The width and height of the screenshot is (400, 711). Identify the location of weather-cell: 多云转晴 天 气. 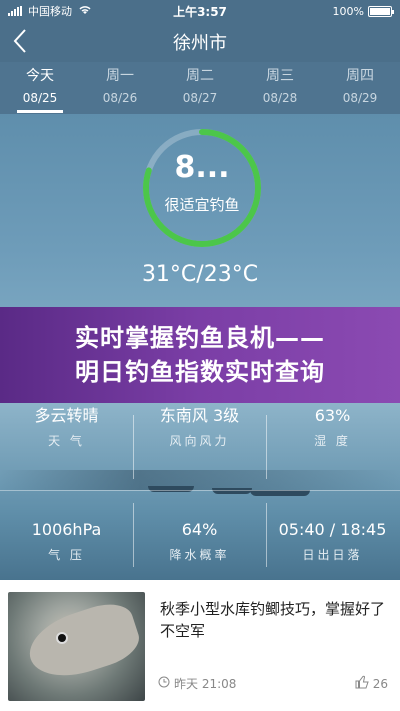
(66, 427).